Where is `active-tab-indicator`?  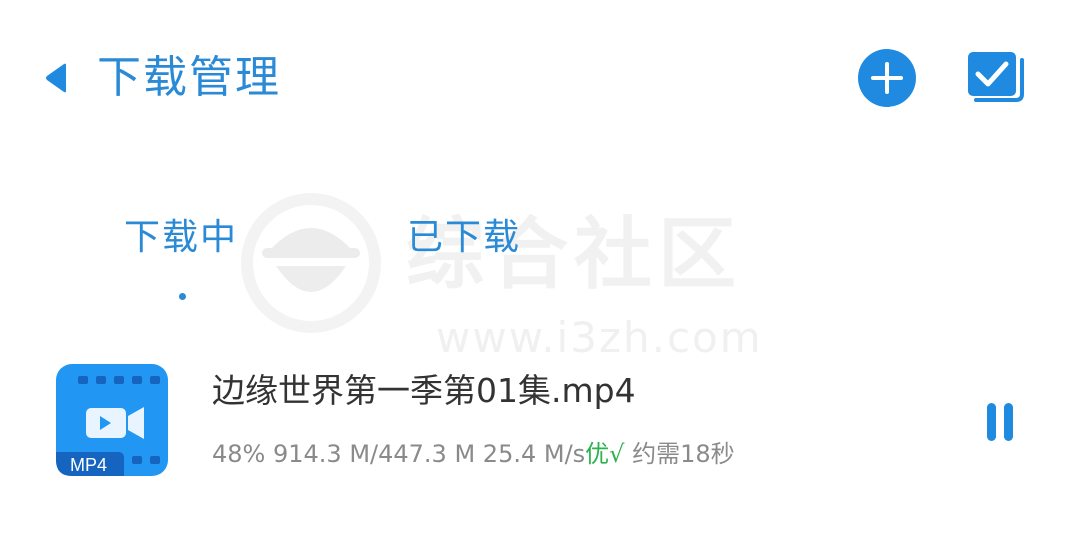 active-tab-indicator is located at coordinates (182, 296).